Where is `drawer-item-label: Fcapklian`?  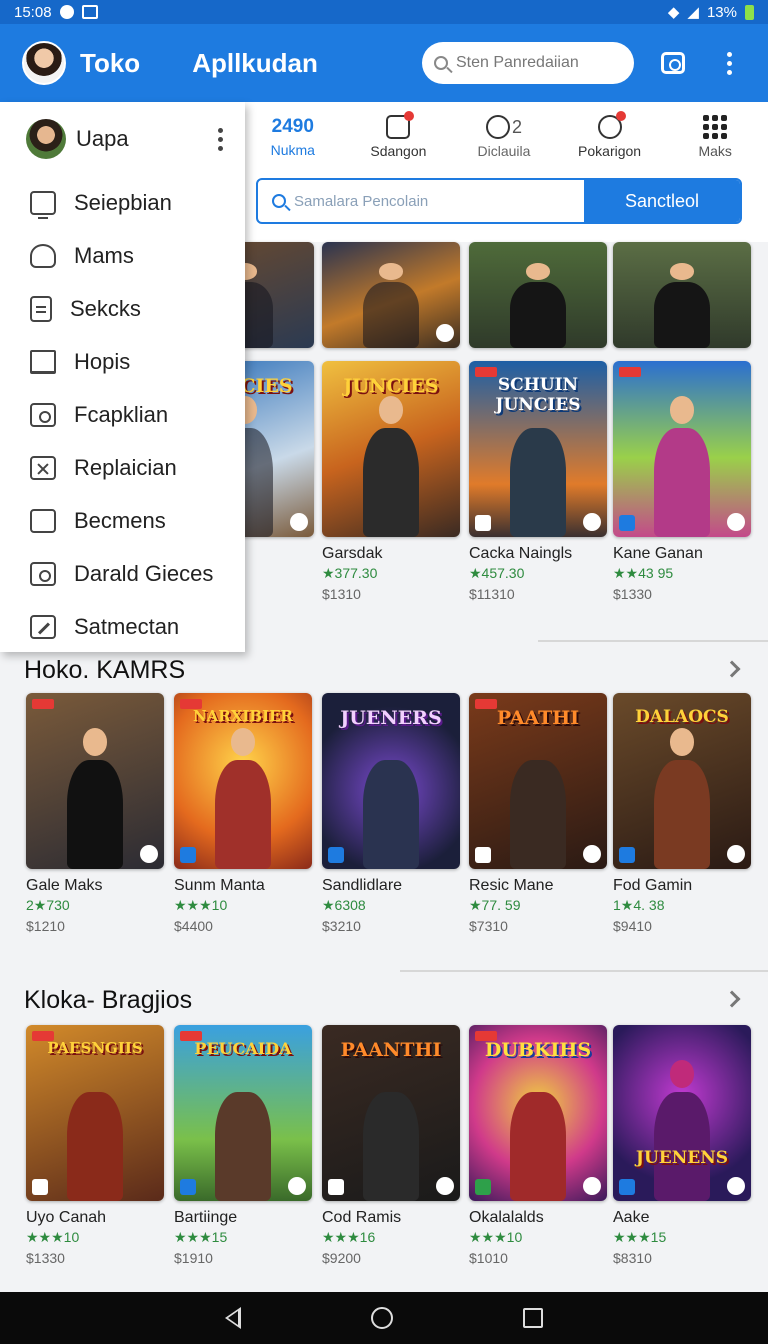 drawer-item-label: Fcapklian is located at coordinates (121, 414).